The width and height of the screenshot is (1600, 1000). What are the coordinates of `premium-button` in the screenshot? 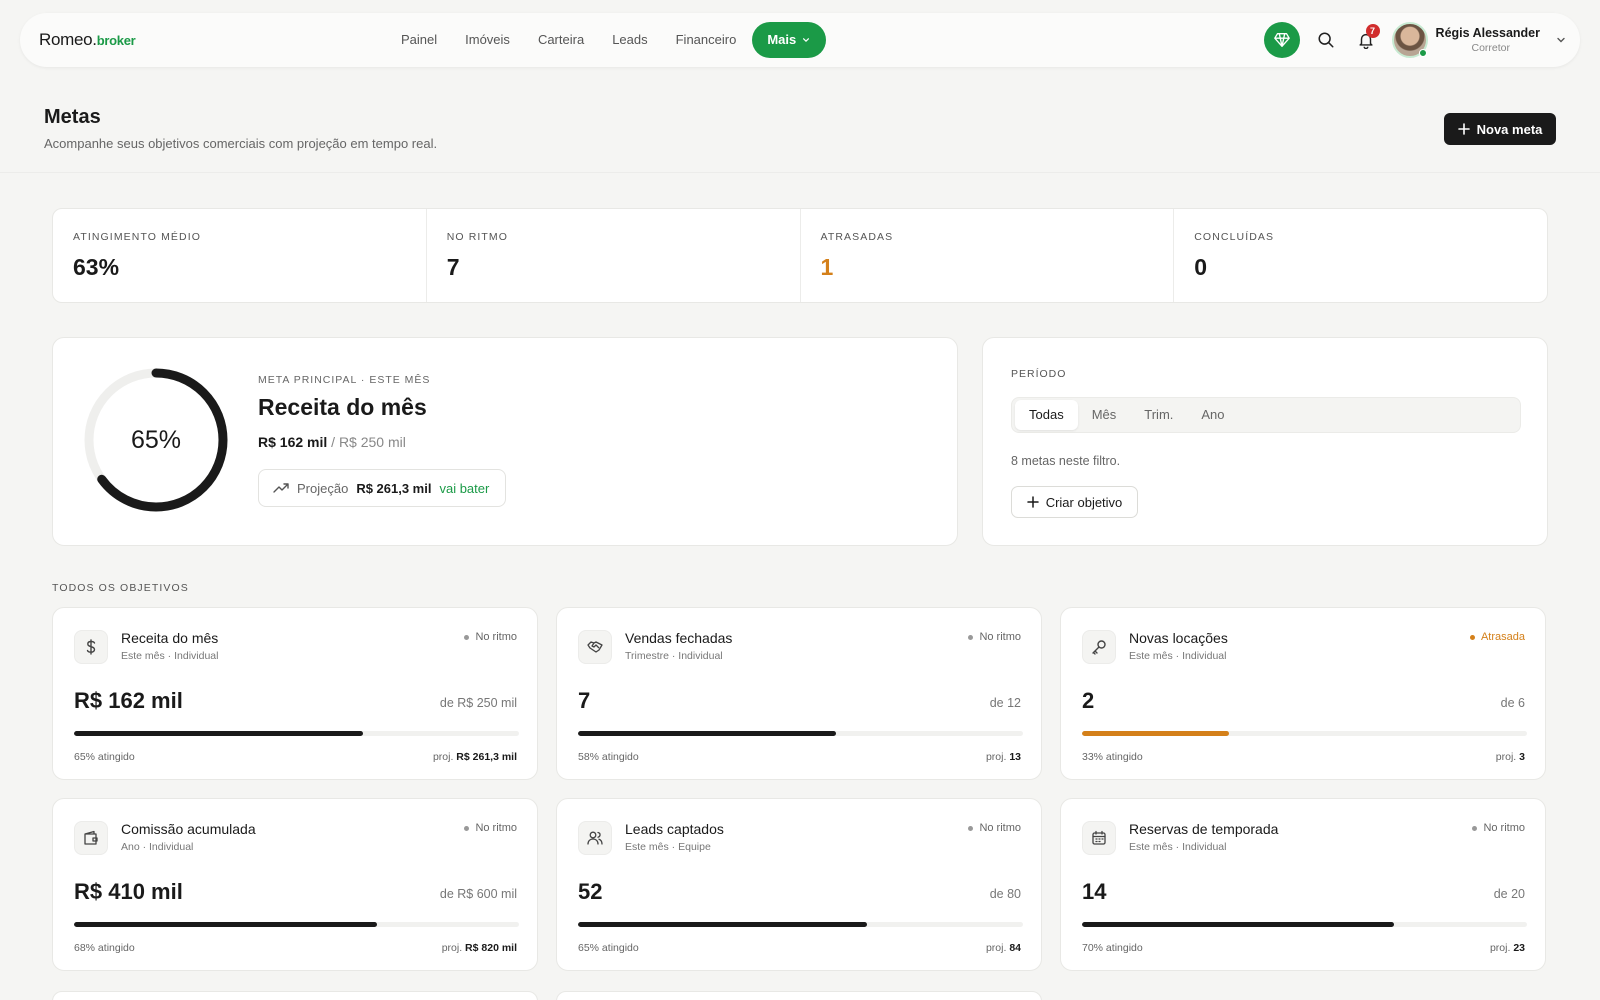 It's located at (1281, 40).